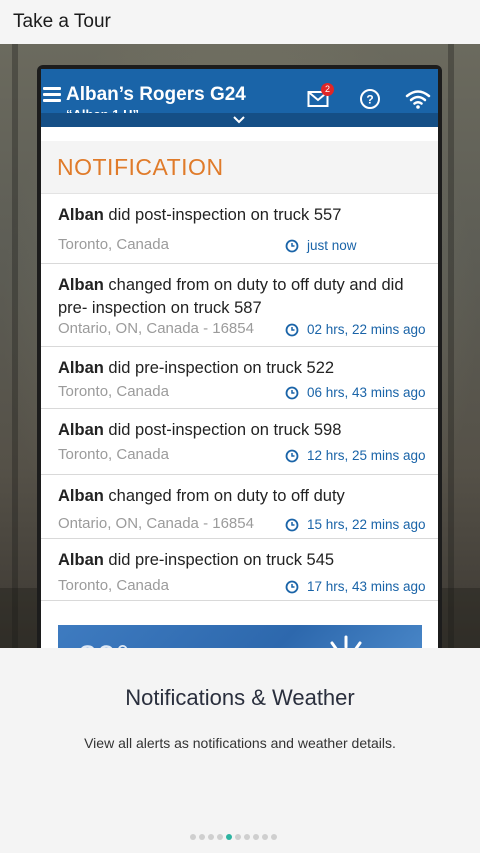 This screenshot has height=853, width=480. What do you see at coordinates (366, 392) in the screenshot?
I see `notification-time-text: 06 hrs, 43 mins ago` at bounding box center [366, 392].